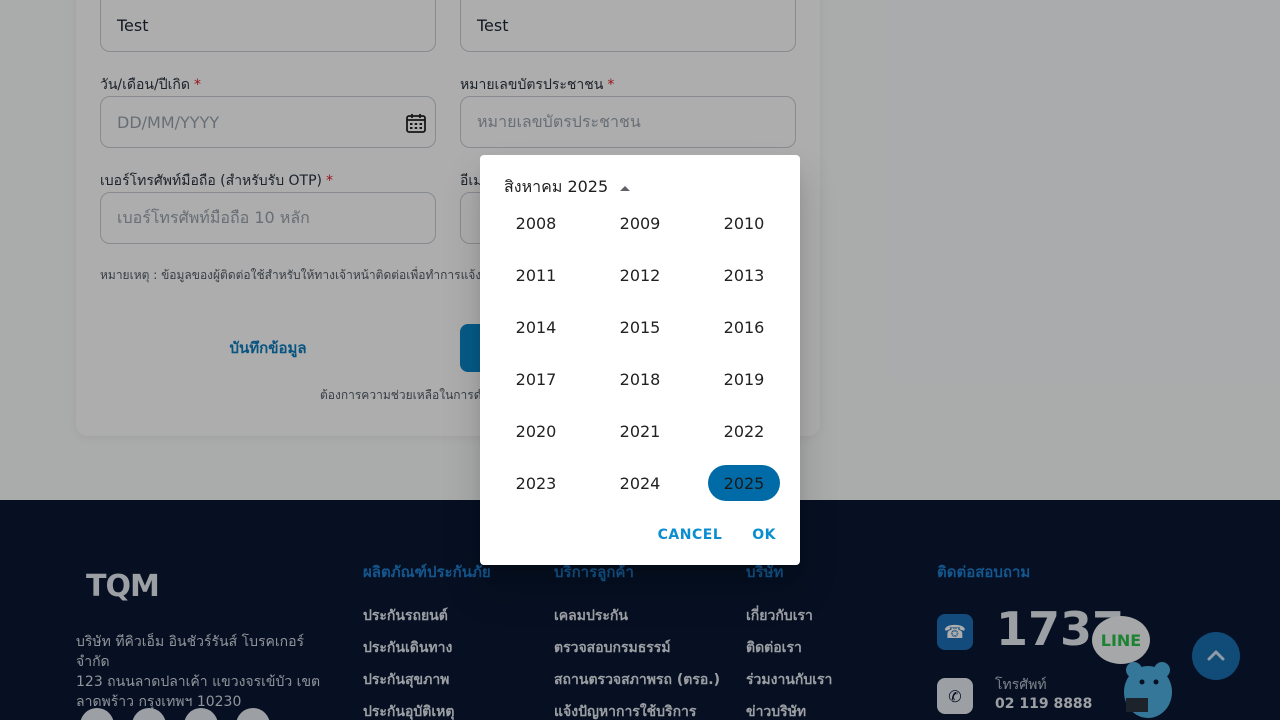 The image size is (1280, 720). I want to click on year-label: 2016, so click(744, 327).